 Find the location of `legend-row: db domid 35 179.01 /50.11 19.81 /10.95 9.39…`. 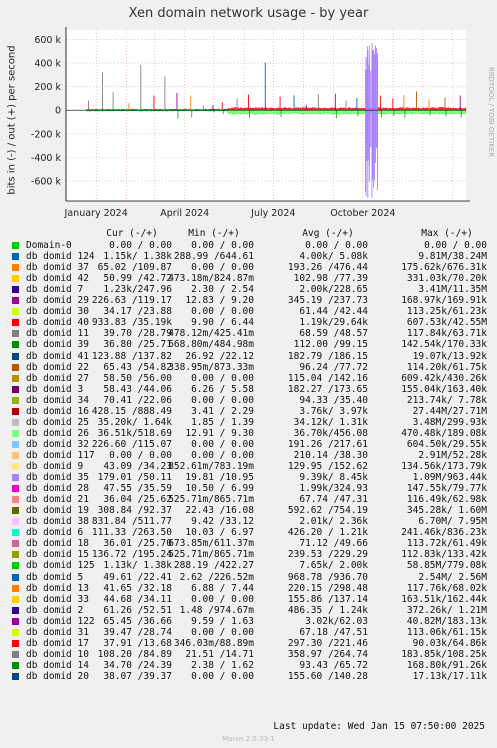

legend-row: db domid 35 179.01 /50.11 19.81 /10.95 9.39… is located at coordinates (252, 477).